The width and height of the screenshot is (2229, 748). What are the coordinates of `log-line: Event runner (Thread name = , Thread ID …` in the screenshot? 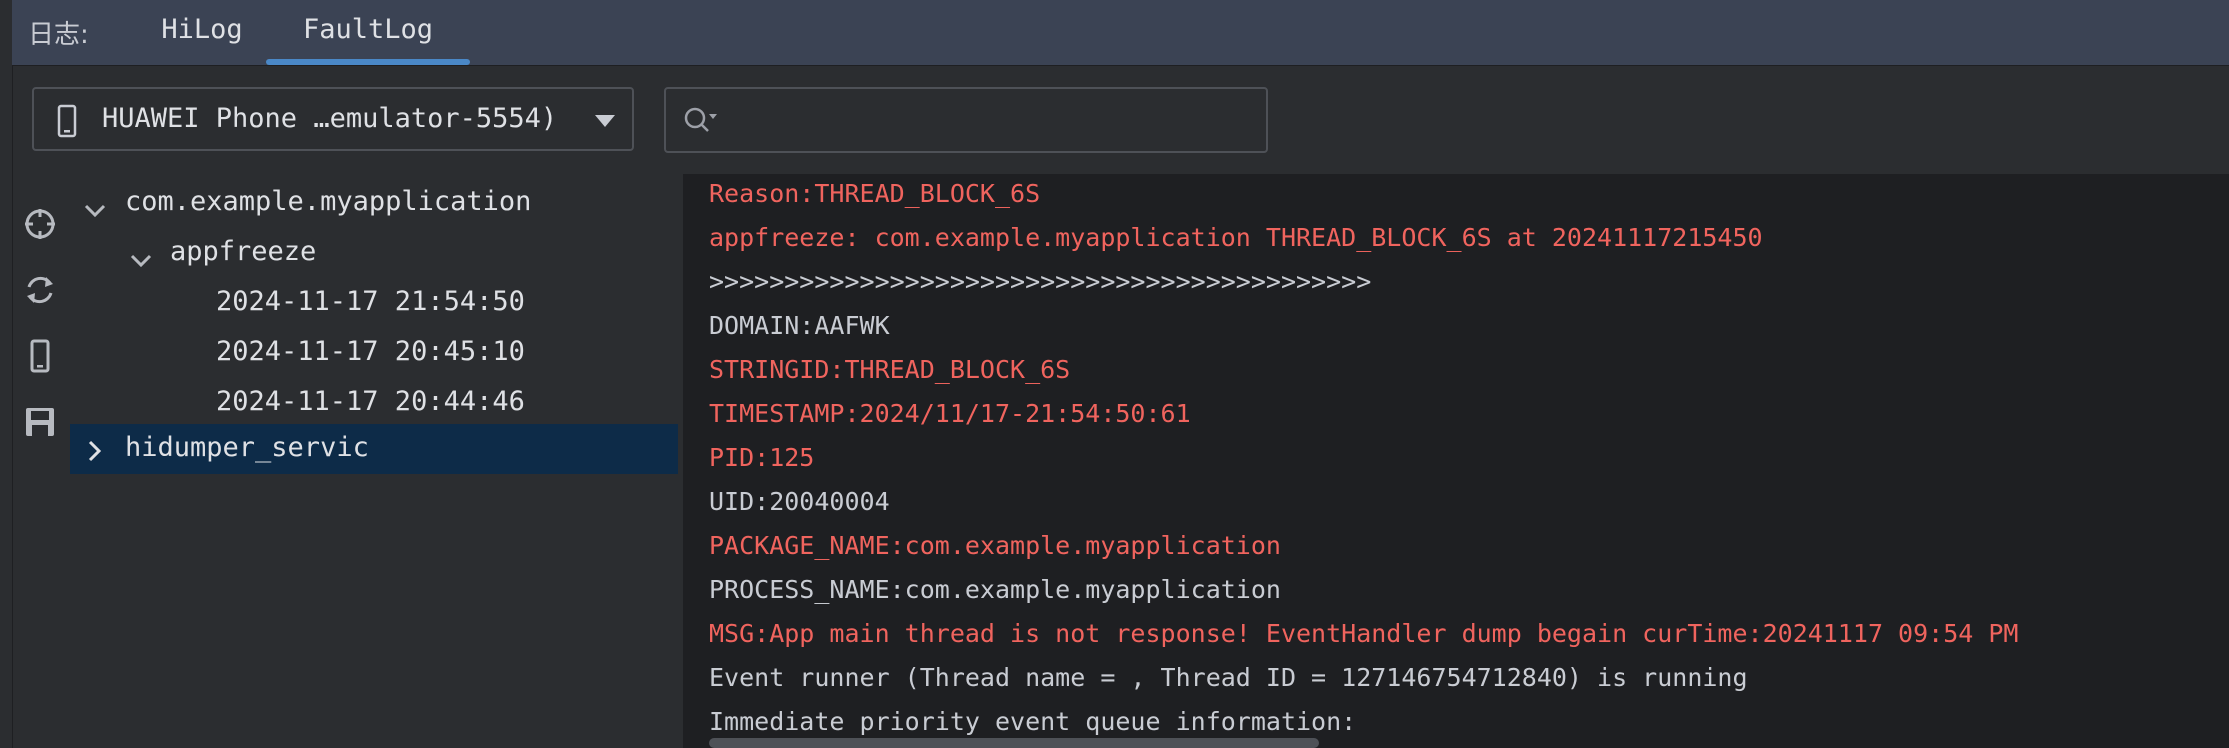 It's located at (1228, 677).